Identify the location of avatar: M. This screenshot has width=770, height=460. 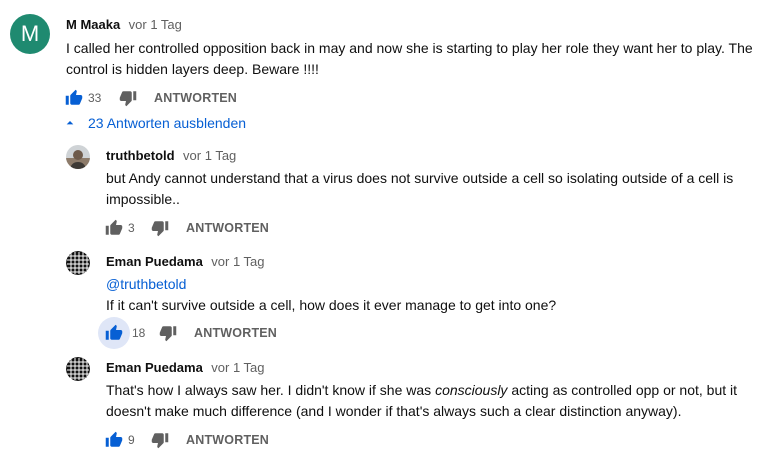
(30, 34).